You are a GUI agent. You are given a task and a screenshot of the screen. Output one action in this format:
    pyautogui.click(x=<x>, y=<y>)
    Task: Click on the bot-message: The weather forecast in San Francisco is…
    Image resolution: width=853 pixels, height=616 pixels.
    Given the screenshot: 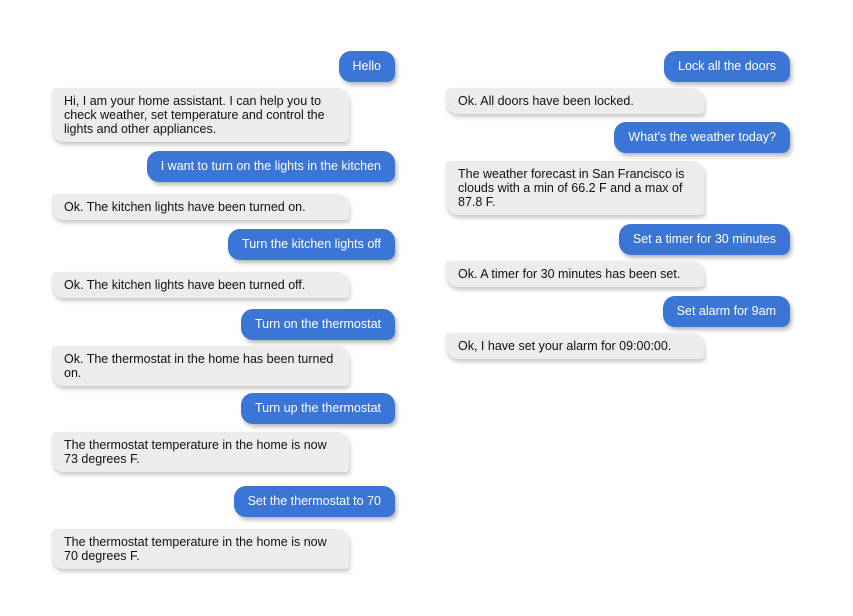 What is the action you would take?
    pyautogui.click(x=575, y=188)
    